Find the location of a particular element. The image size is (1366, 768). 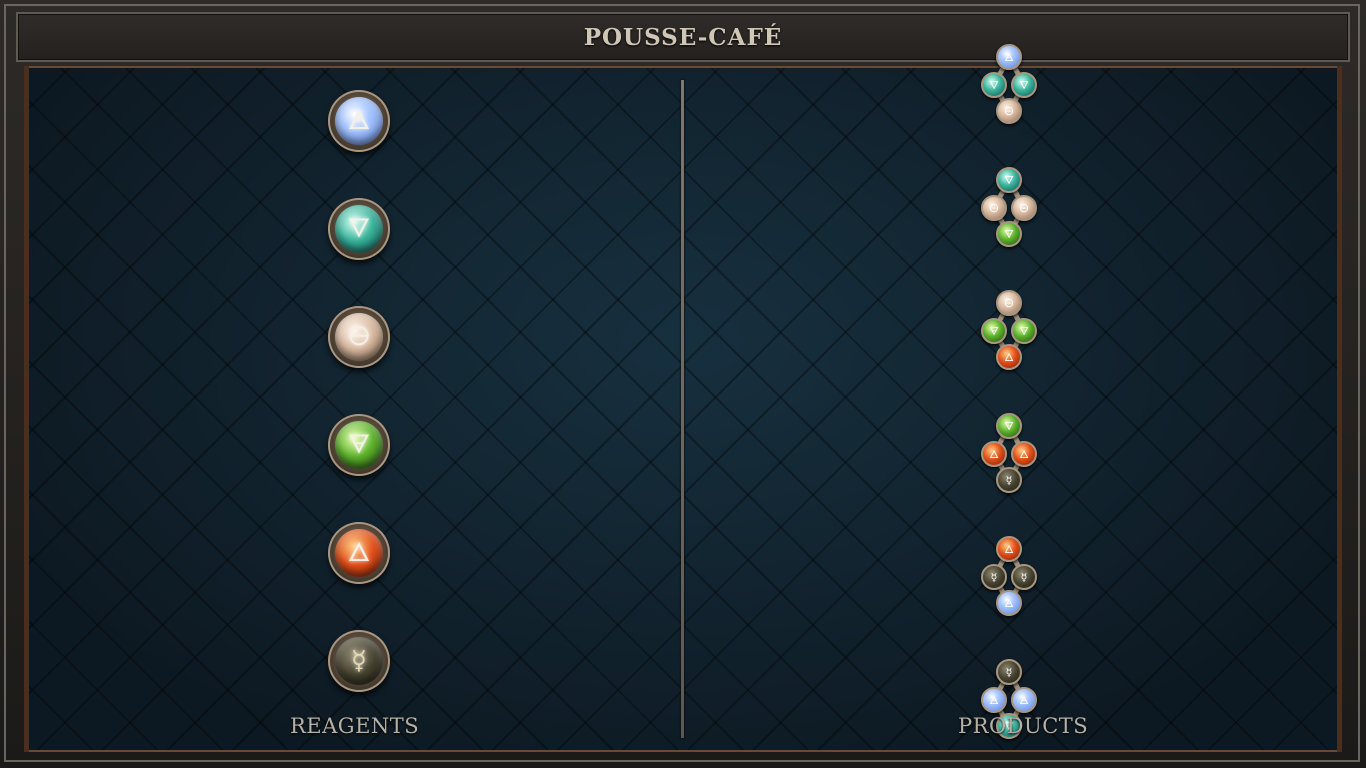

reagent-earth: 🜃 is located at coordinates (359, 445).